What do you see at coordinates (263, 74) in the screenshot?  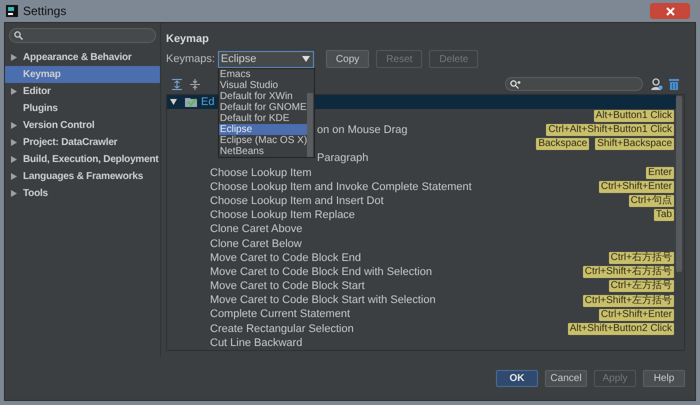 I see `keymap-option: Emacs` at bounding box center [263, 74].